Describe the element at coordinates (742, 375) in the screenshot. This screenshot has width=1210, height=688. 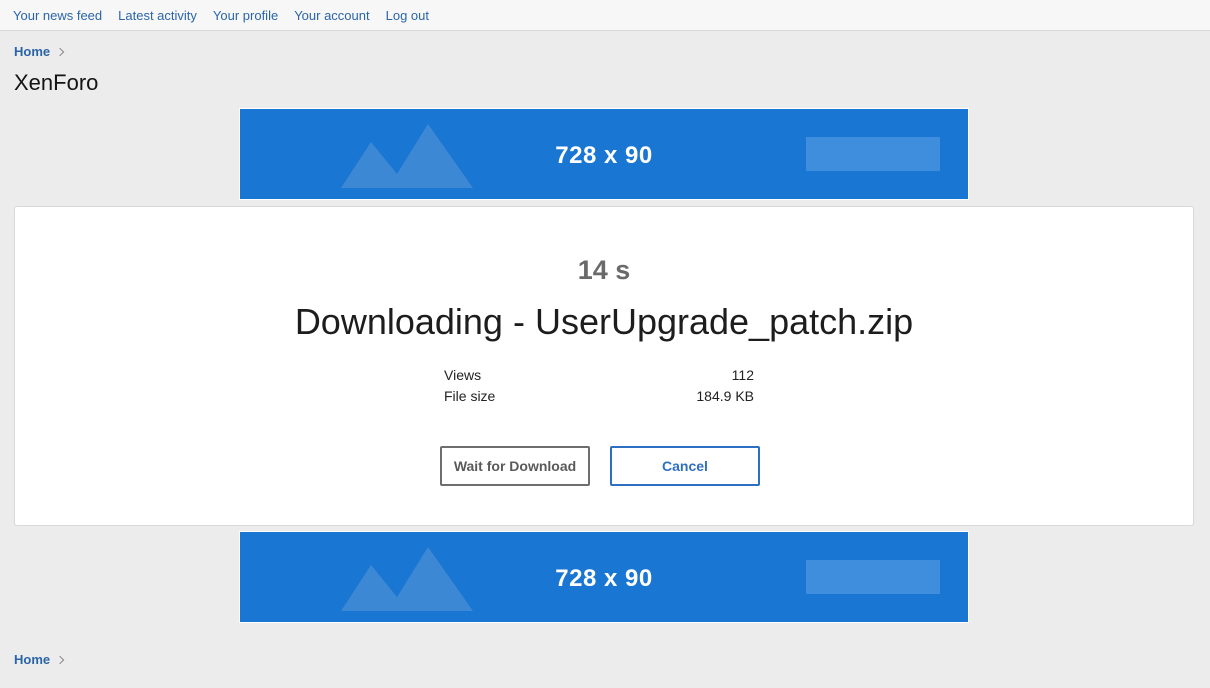
I see `info-value: 112` at that location.